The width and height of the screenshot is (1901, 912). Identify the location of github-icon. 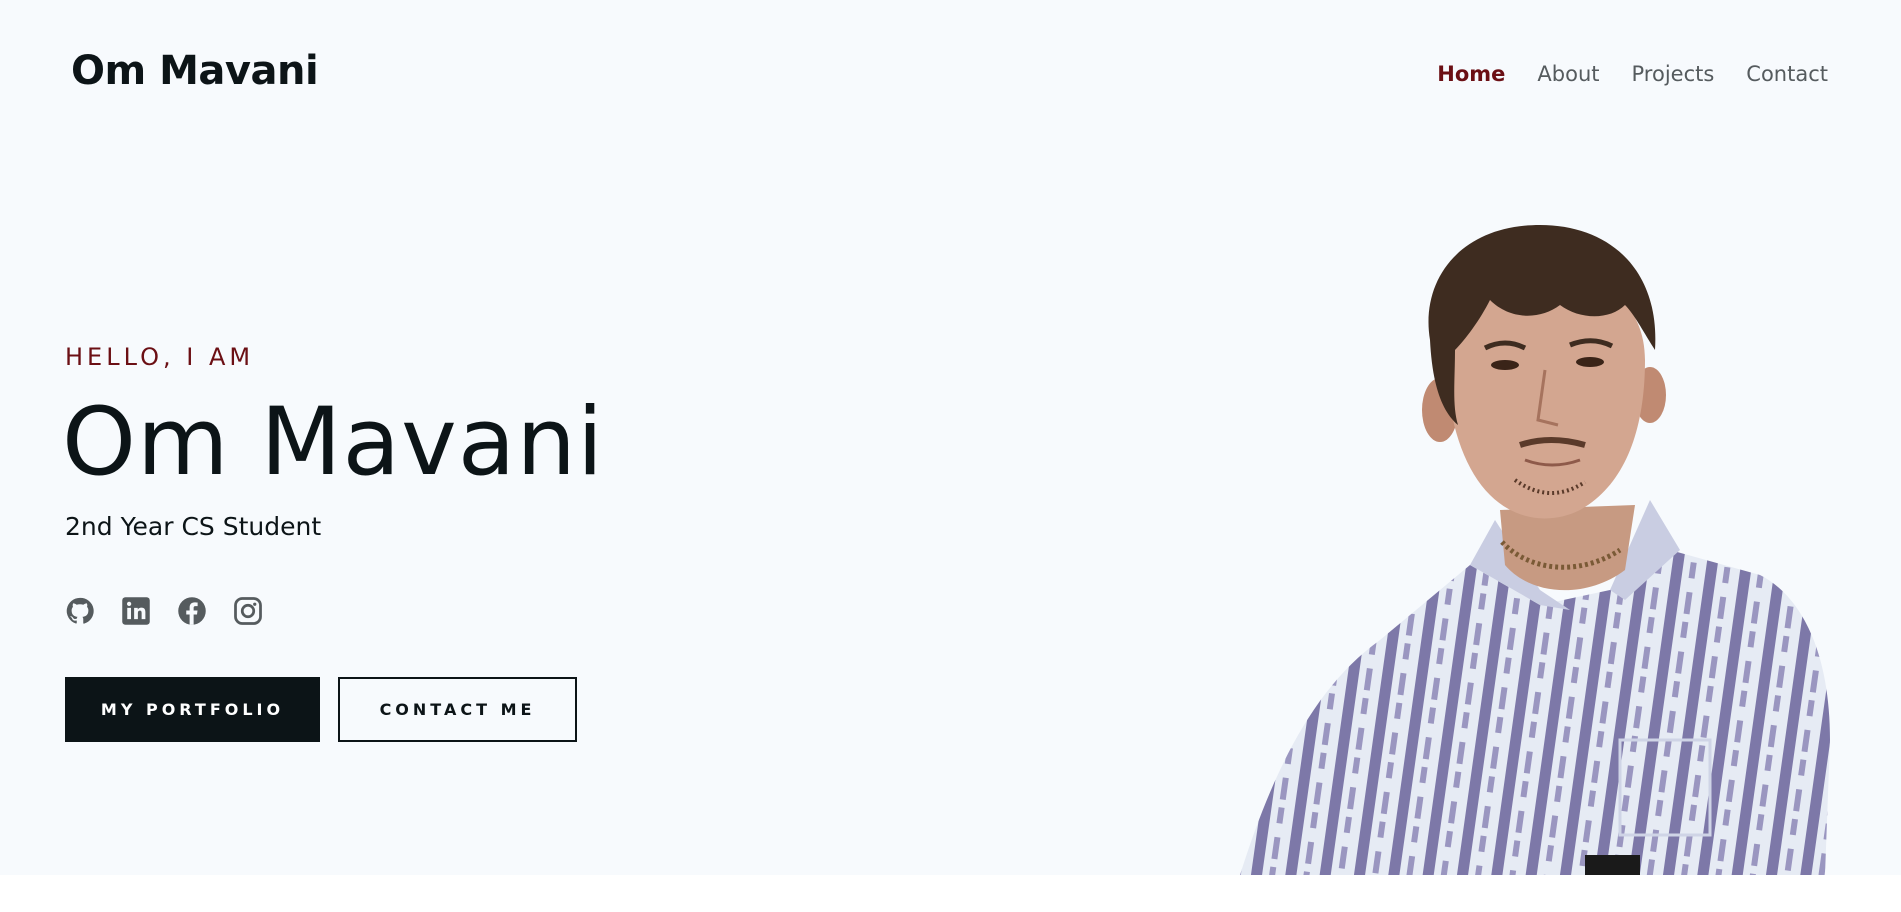
(80, 611).